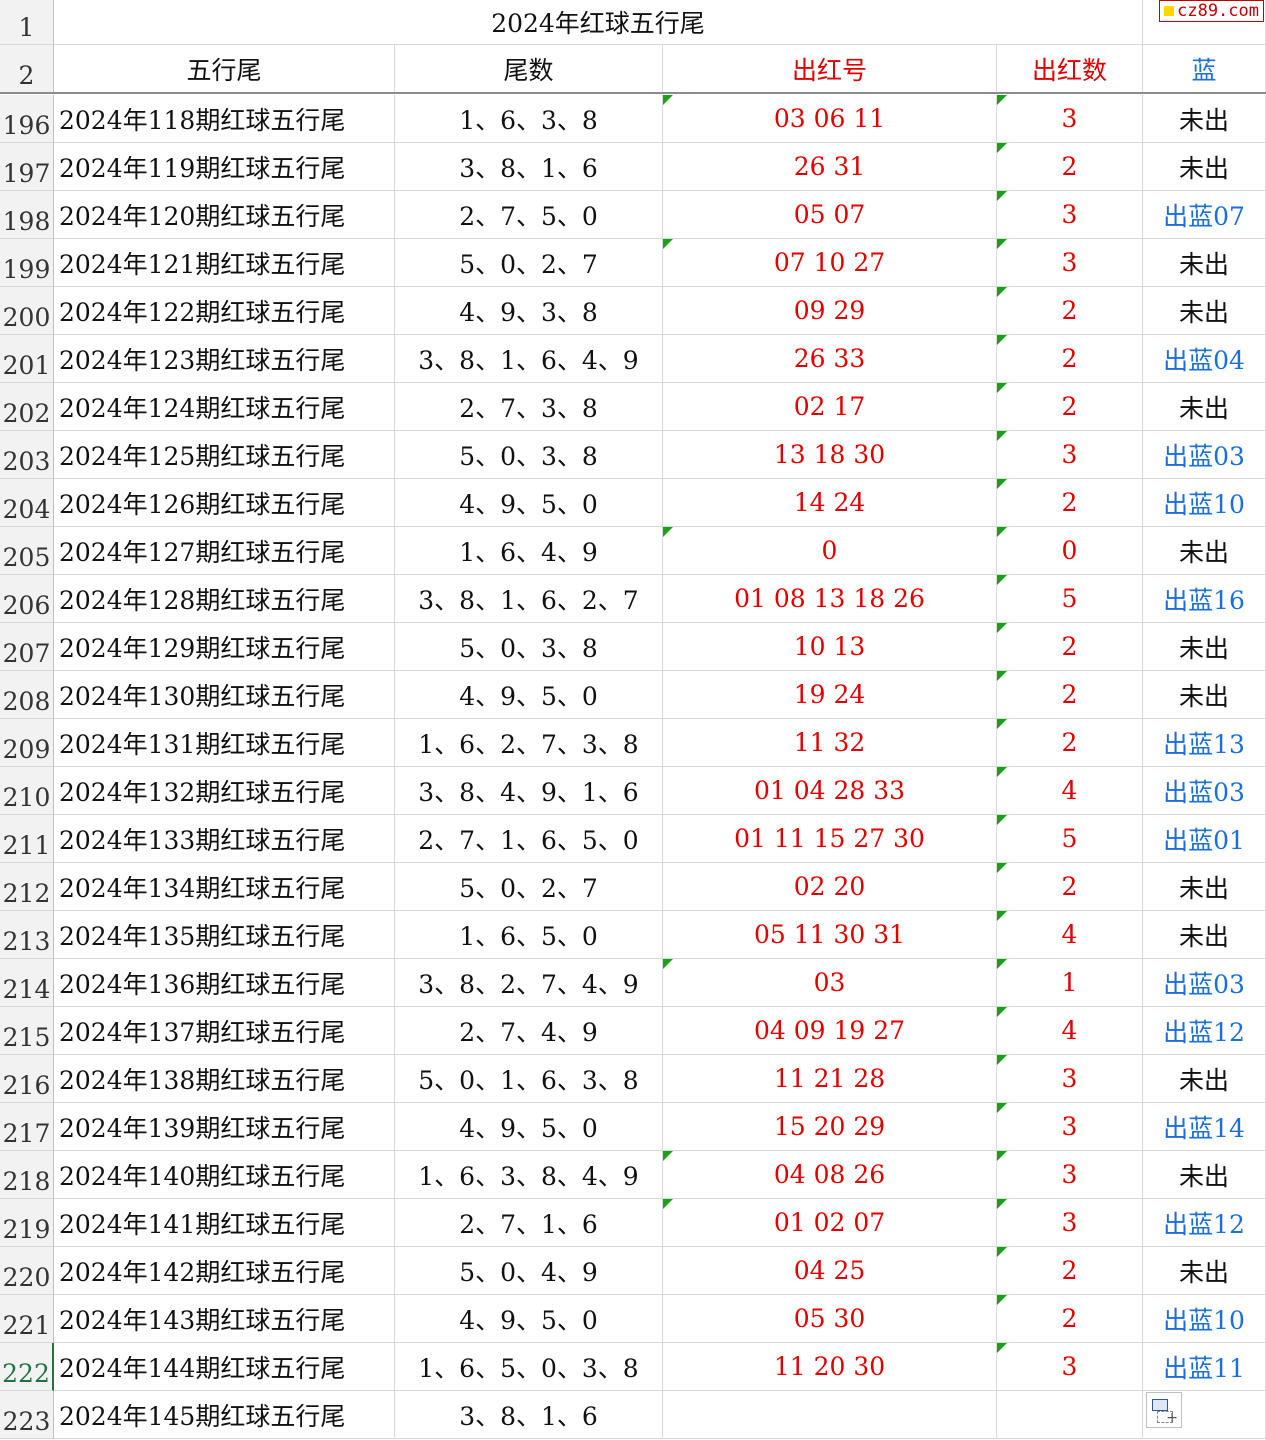 The width and height of the screenshot is (1266, 1440). Describe the element at coordinates (27, 695) in the screenshot. I see `row-number: 208` at that location.